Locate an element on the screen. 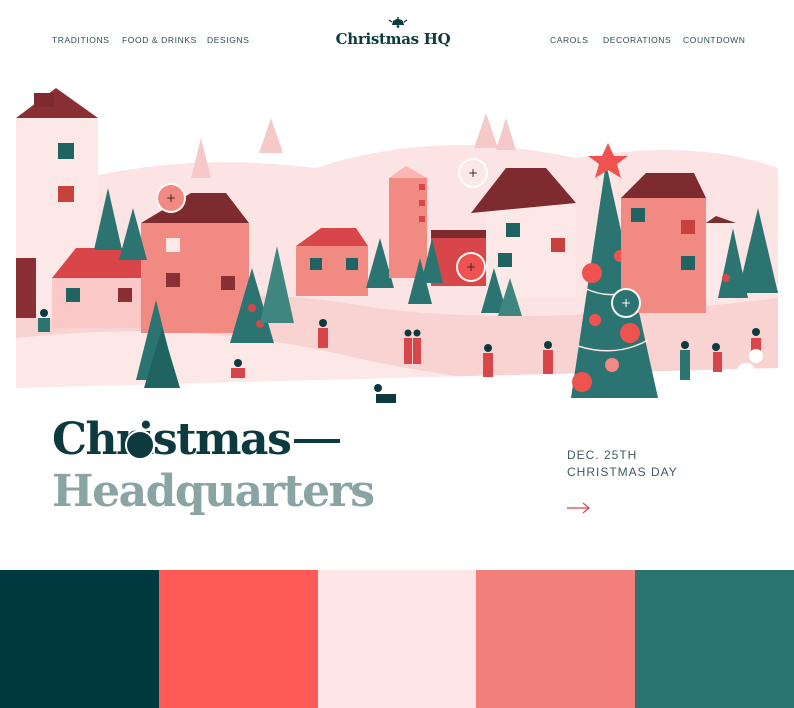  palette-swatch-pale-pink is located at coordinates (397, 639).